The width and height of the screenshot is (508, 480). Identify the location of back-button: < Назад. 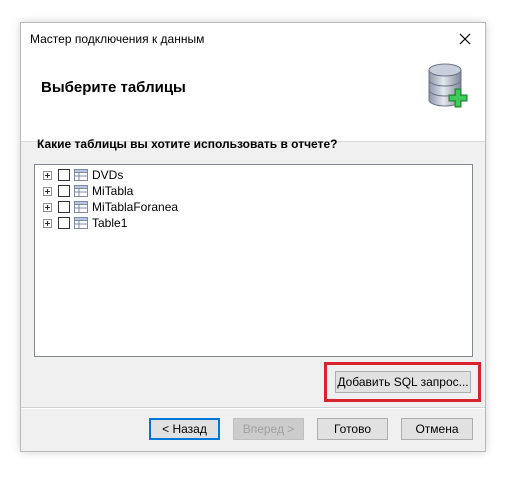
(184, 429).